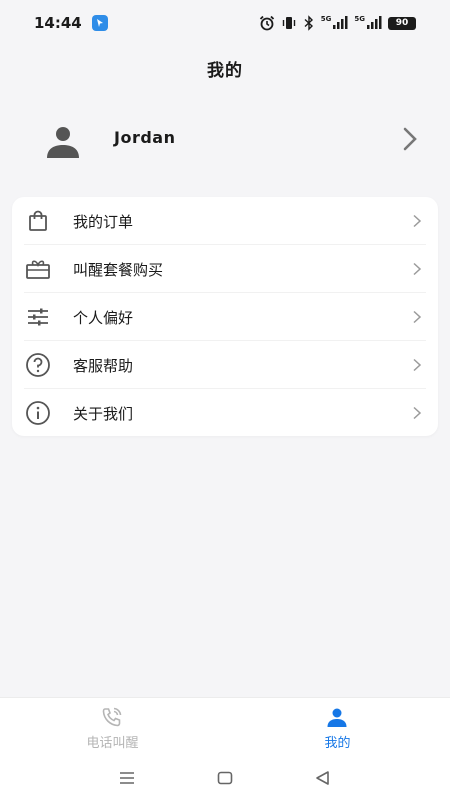 The height and width of the screenshot is (800, 450). I want to click on menu-item-label: 我的订单, so click(103, 221).